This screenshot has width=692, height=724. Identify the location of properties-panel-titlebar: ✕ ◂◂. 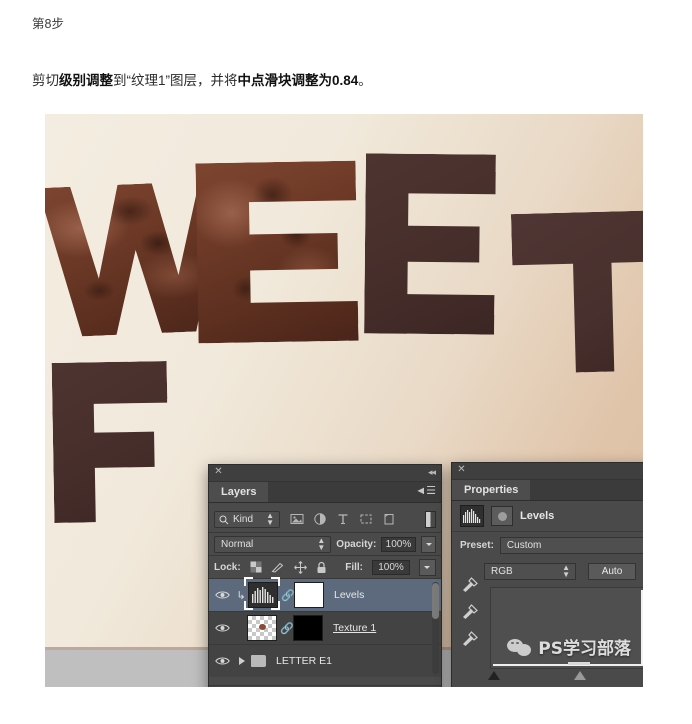
(547, 471).